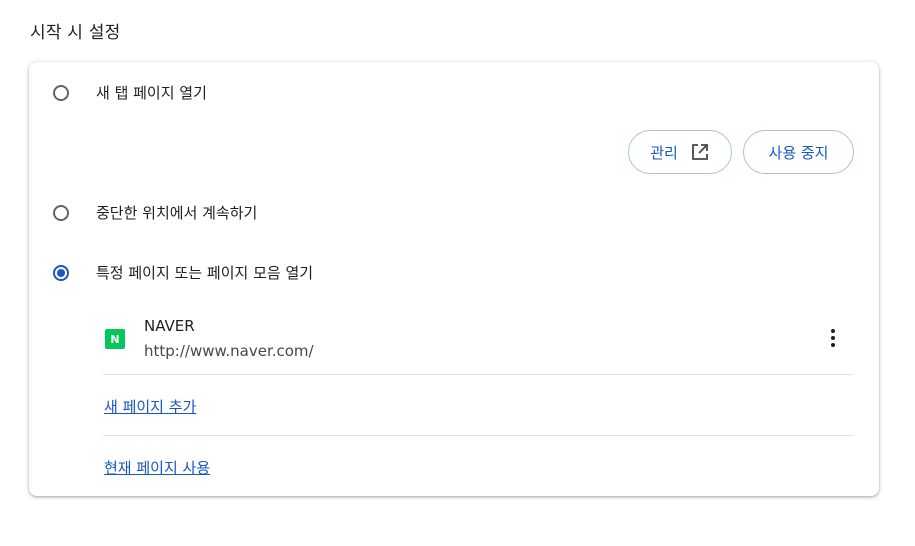  What do you see at coordinates (205, 273) in the screenshot?
I see `radio-label-specific-pages: 특정 페이지 또는 페이지 모음 열기` at bounding box center [205, 273].